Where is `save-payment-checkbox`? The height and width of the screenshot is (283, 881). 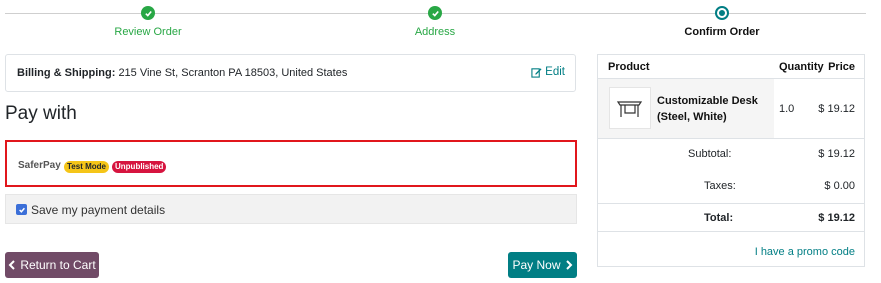 save-payment-checkbox is located at coordinates (21, 209).